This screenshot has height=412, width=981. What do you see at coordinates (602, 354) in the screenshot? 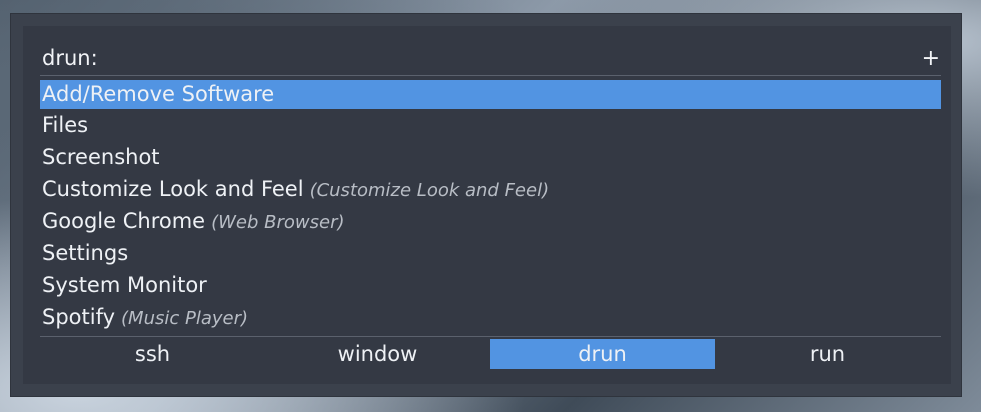
I see `mode-tab-drun: drun` at bounding box center [602, 354].